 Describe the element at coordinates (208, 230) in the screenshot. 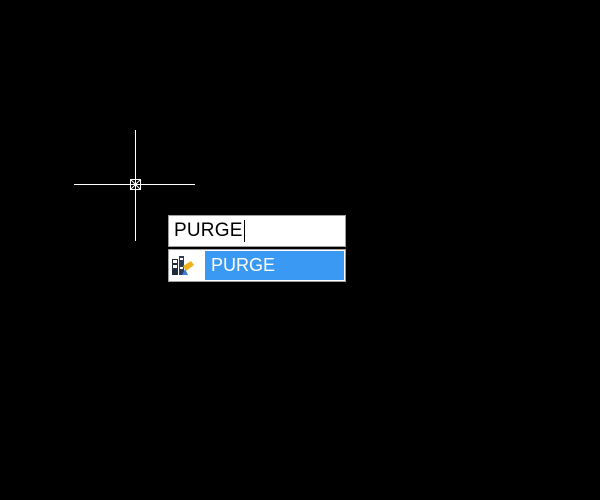

I see `command-input-value: PURGE` at that location.